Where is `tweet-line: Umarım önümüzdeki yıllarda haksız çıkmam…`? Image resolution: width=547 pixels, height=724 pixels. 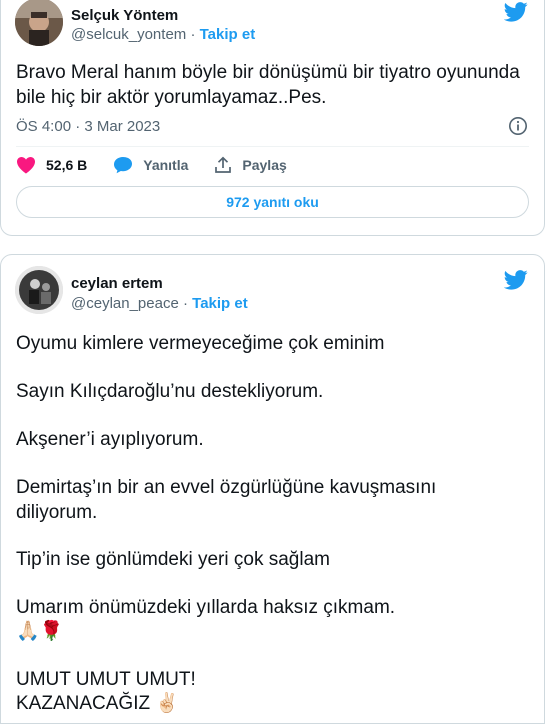 tweet-line: Umarım önümüzdeki yıllarda haksız çıkmam… is located at coordinates (206, 607).